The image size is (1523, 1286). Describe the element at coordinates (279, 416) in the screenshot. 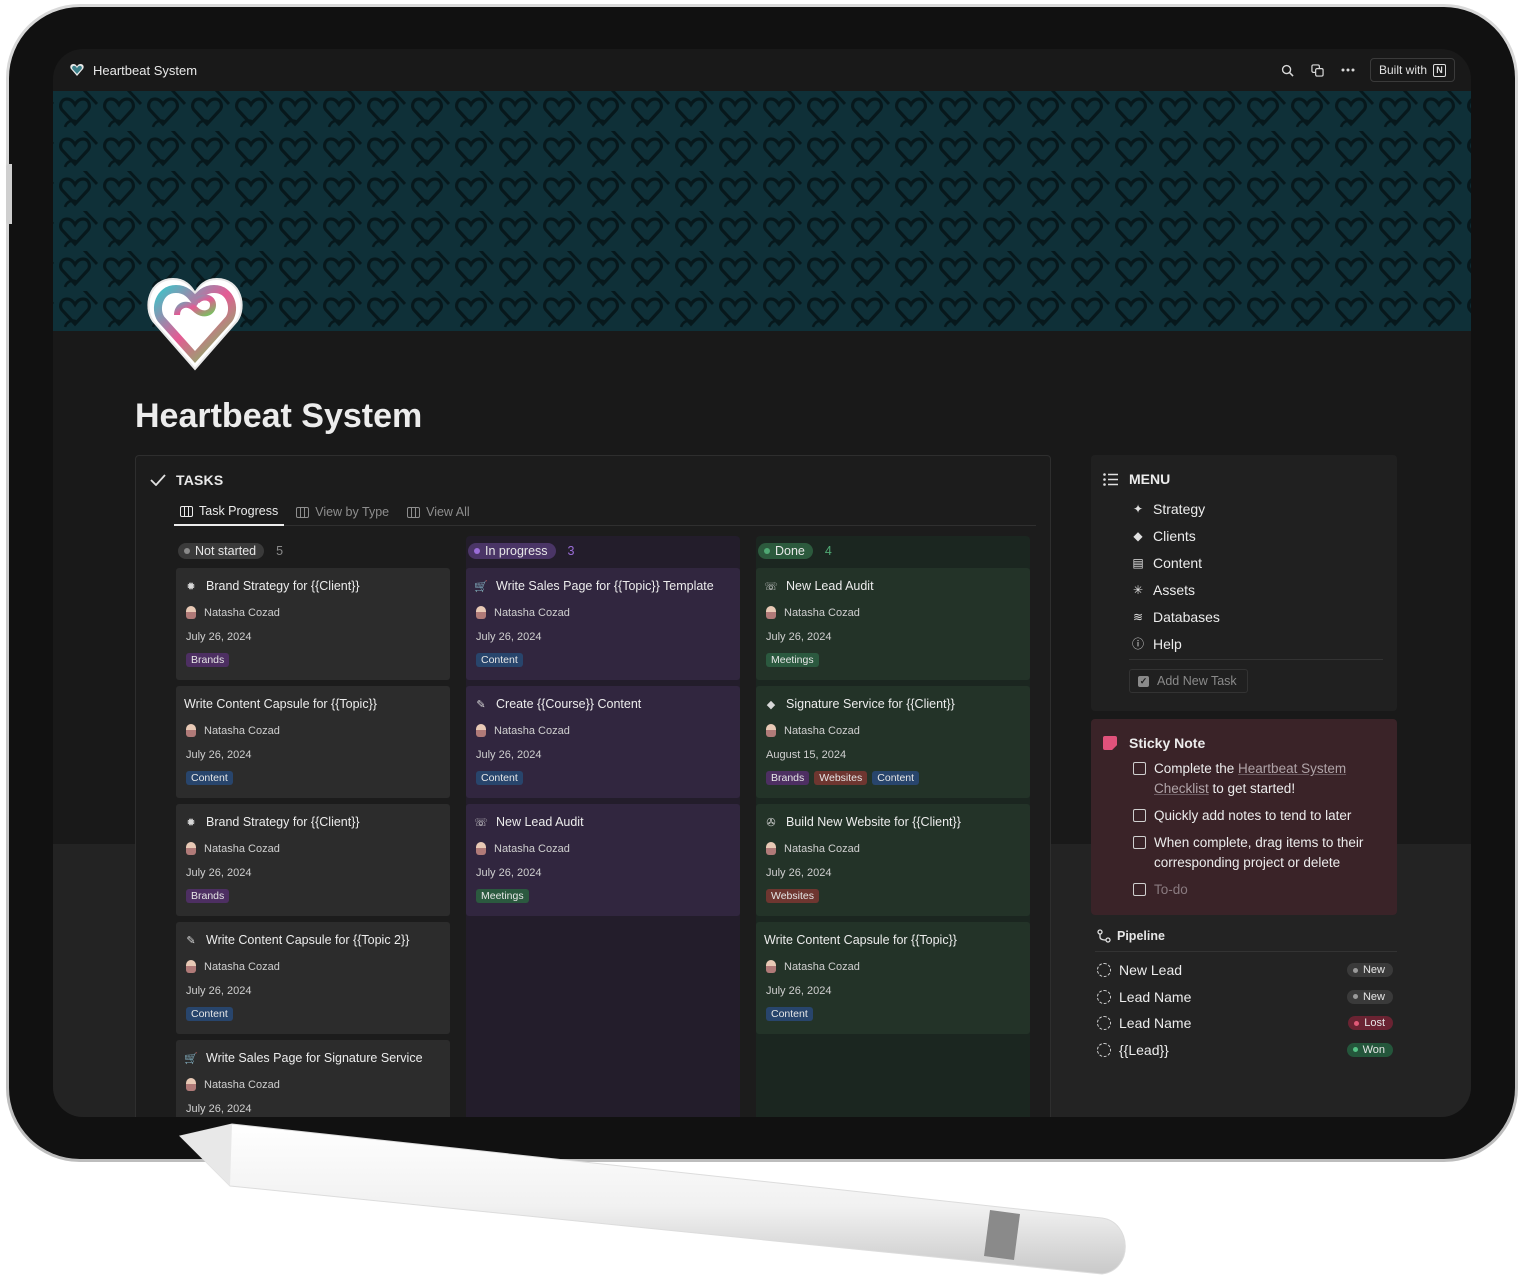

I see `page-title: Heartbeat System` at that location.